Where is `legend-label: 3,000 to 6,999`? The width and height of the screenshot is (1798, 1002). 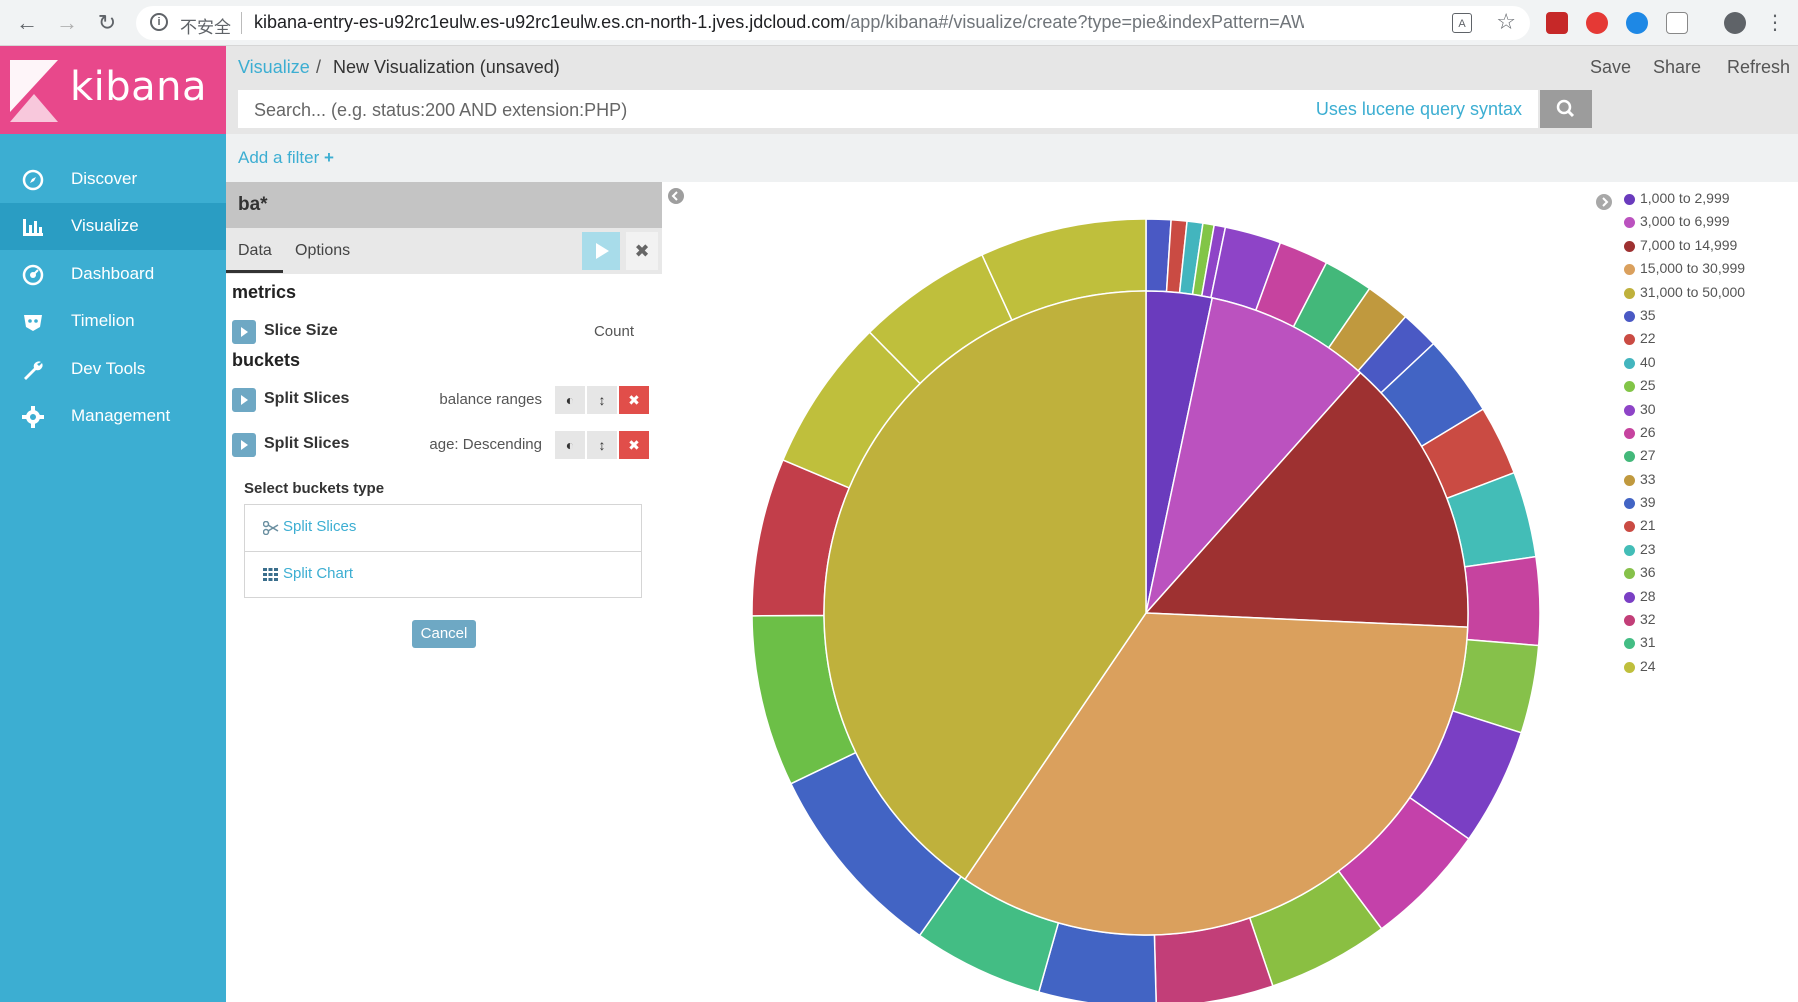
legend-label: 3,000 to 6,999 is located at coordinates (1685, 221).